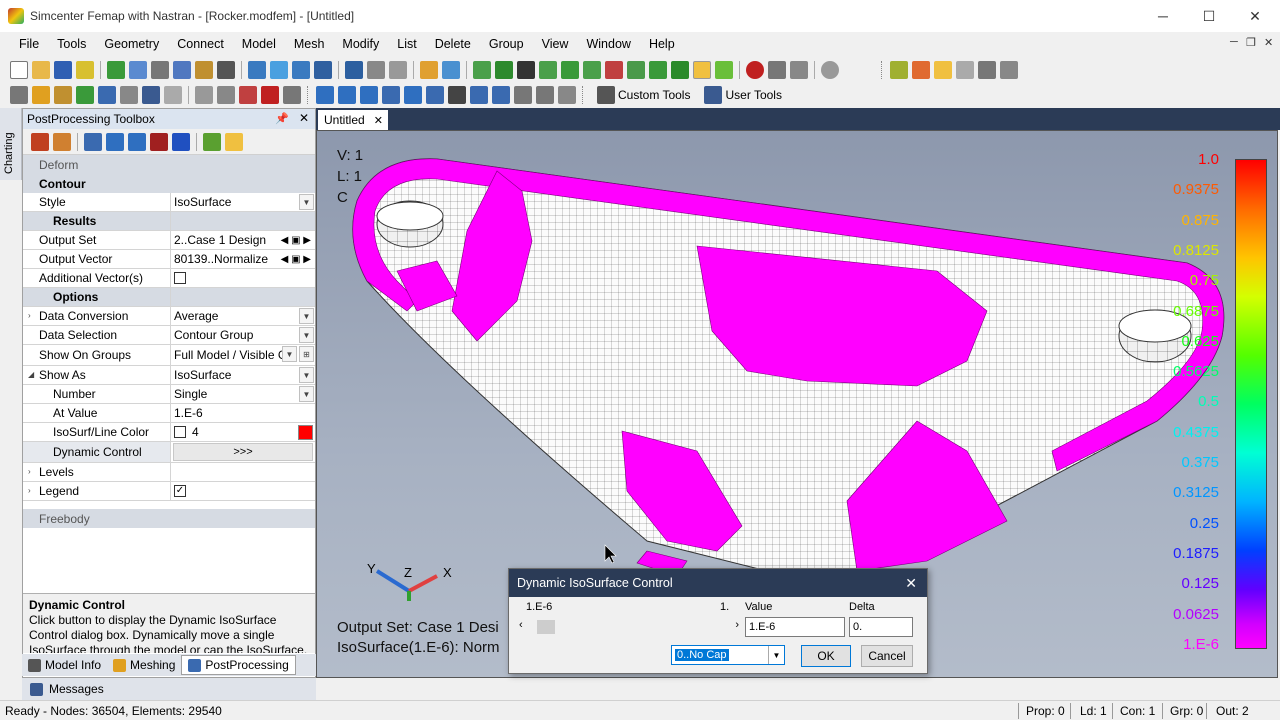  What do you see at coordinates (987, 70) in the screenshot?
I see `layout-icon` at bounding box center [987, 70].